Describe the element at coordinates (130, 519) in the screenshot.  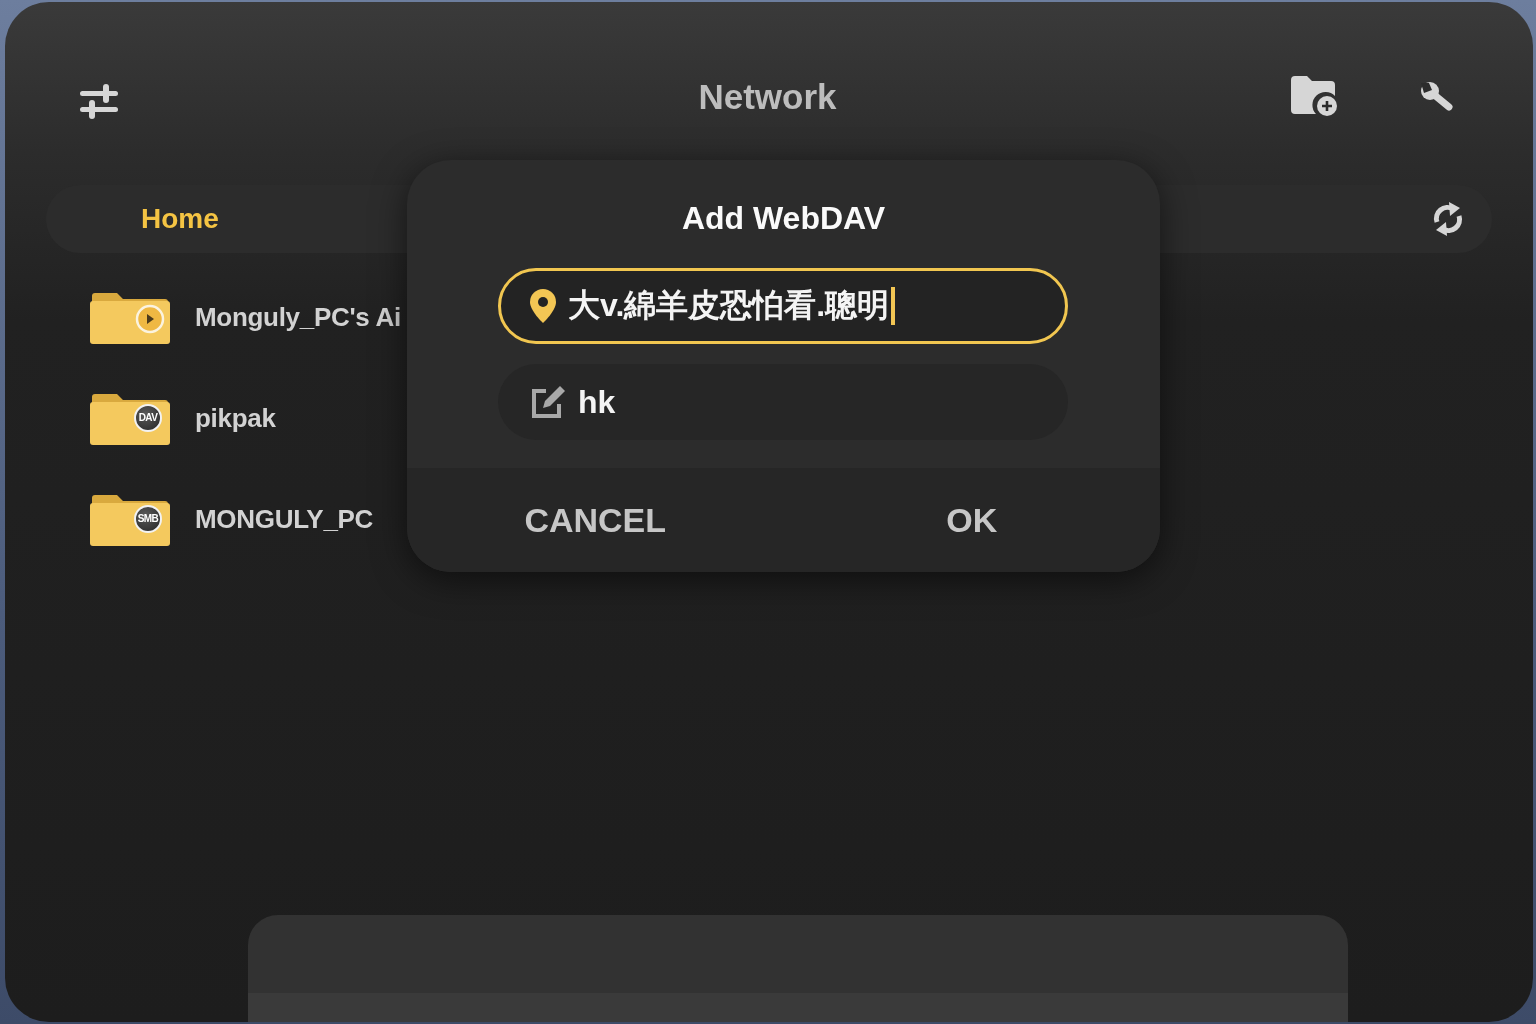
I see `folder-icon` at that location.